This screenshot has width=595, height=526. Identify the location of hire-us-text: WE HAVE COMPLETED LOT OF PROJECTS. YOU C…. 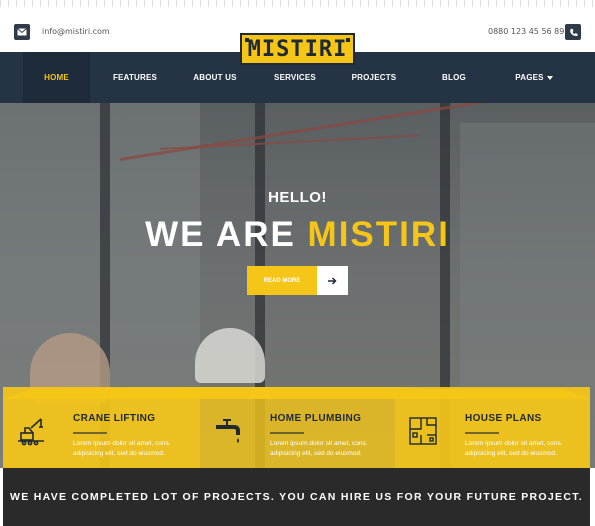
(296, 497).